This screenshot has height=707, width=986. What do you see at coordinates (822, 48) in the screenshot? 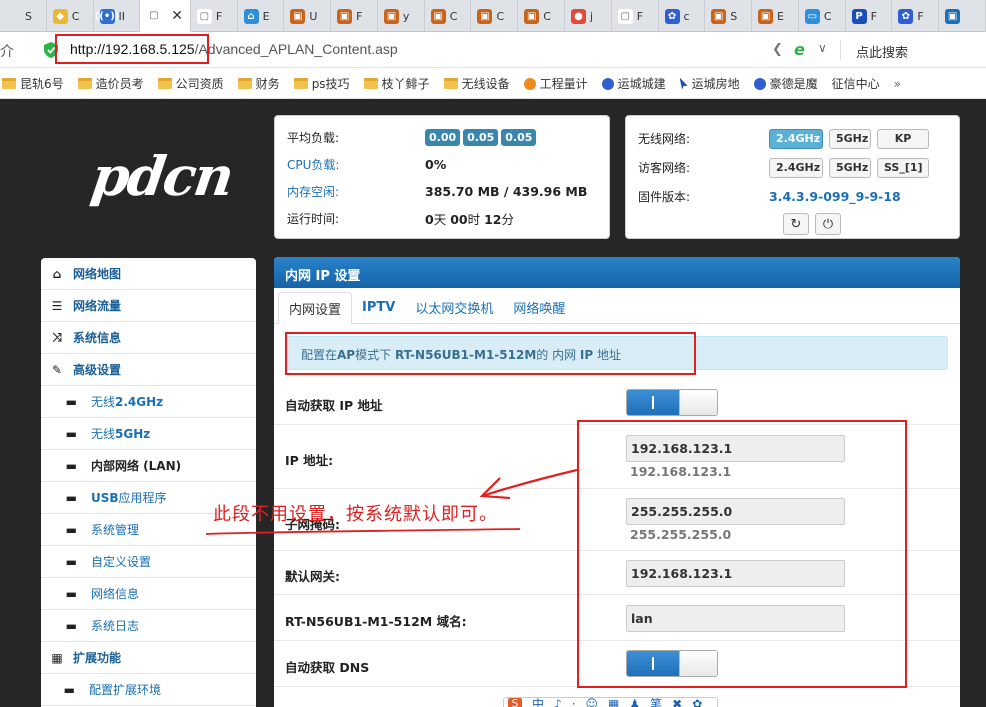
I see `chevron-down-icon: ∨` at bounding box center [822, 48].